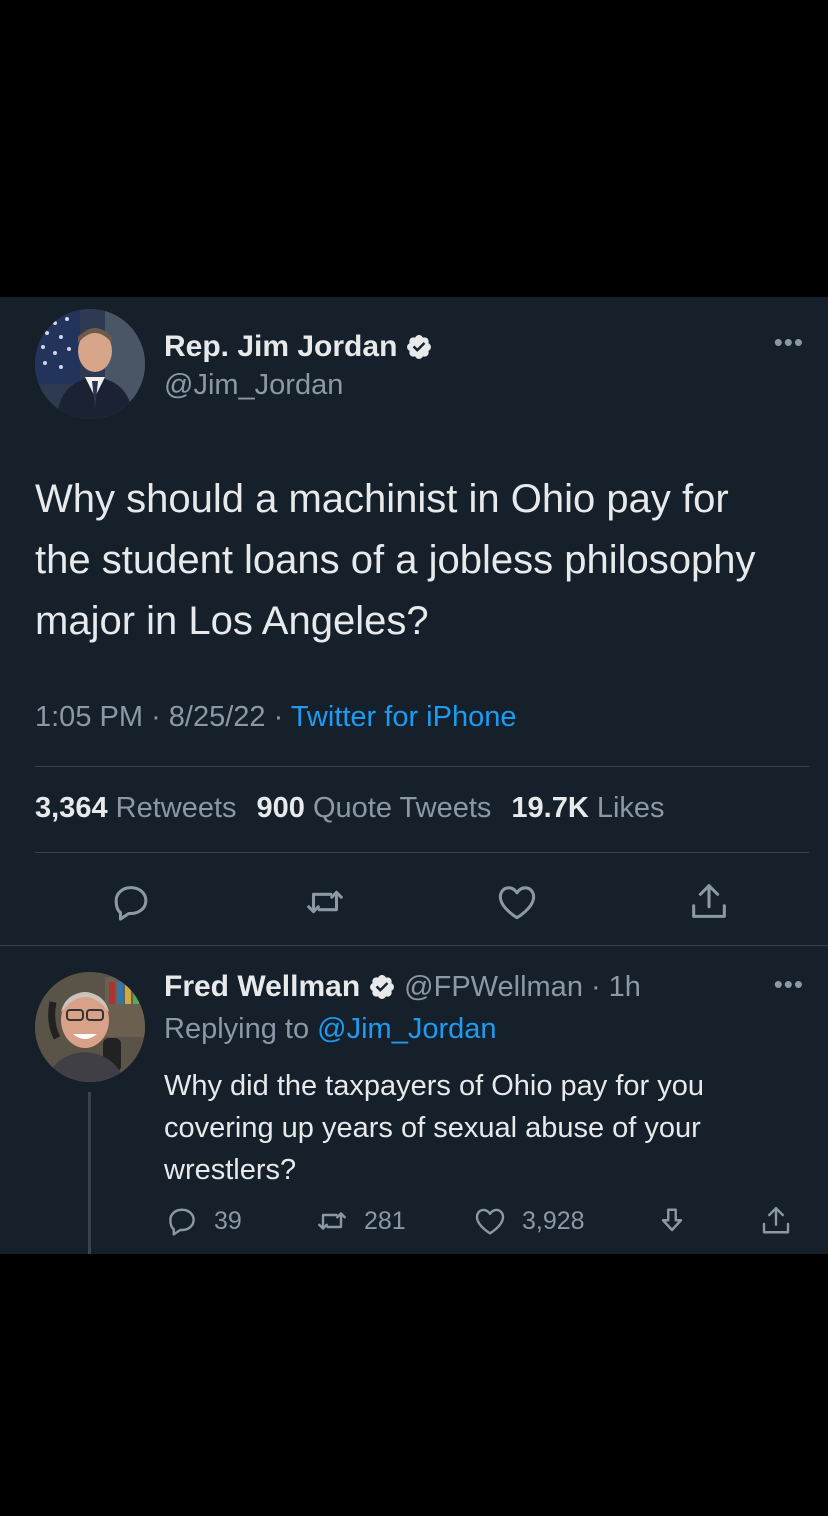  I want to click on reply-count: 39, so click(228, 1220).